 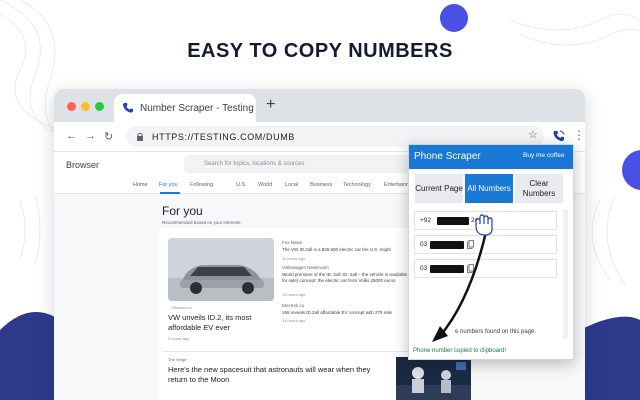 I want to click on nav-item-technology: Technology, so click(x=357, y=185).